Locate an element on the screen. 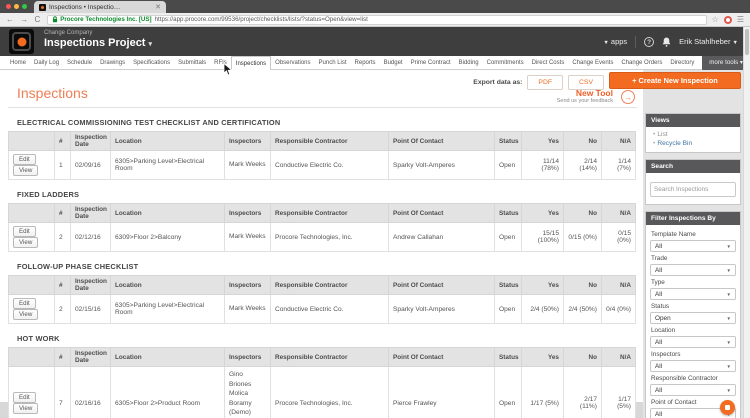  close-window-icon is located at coordinates (8, 6).